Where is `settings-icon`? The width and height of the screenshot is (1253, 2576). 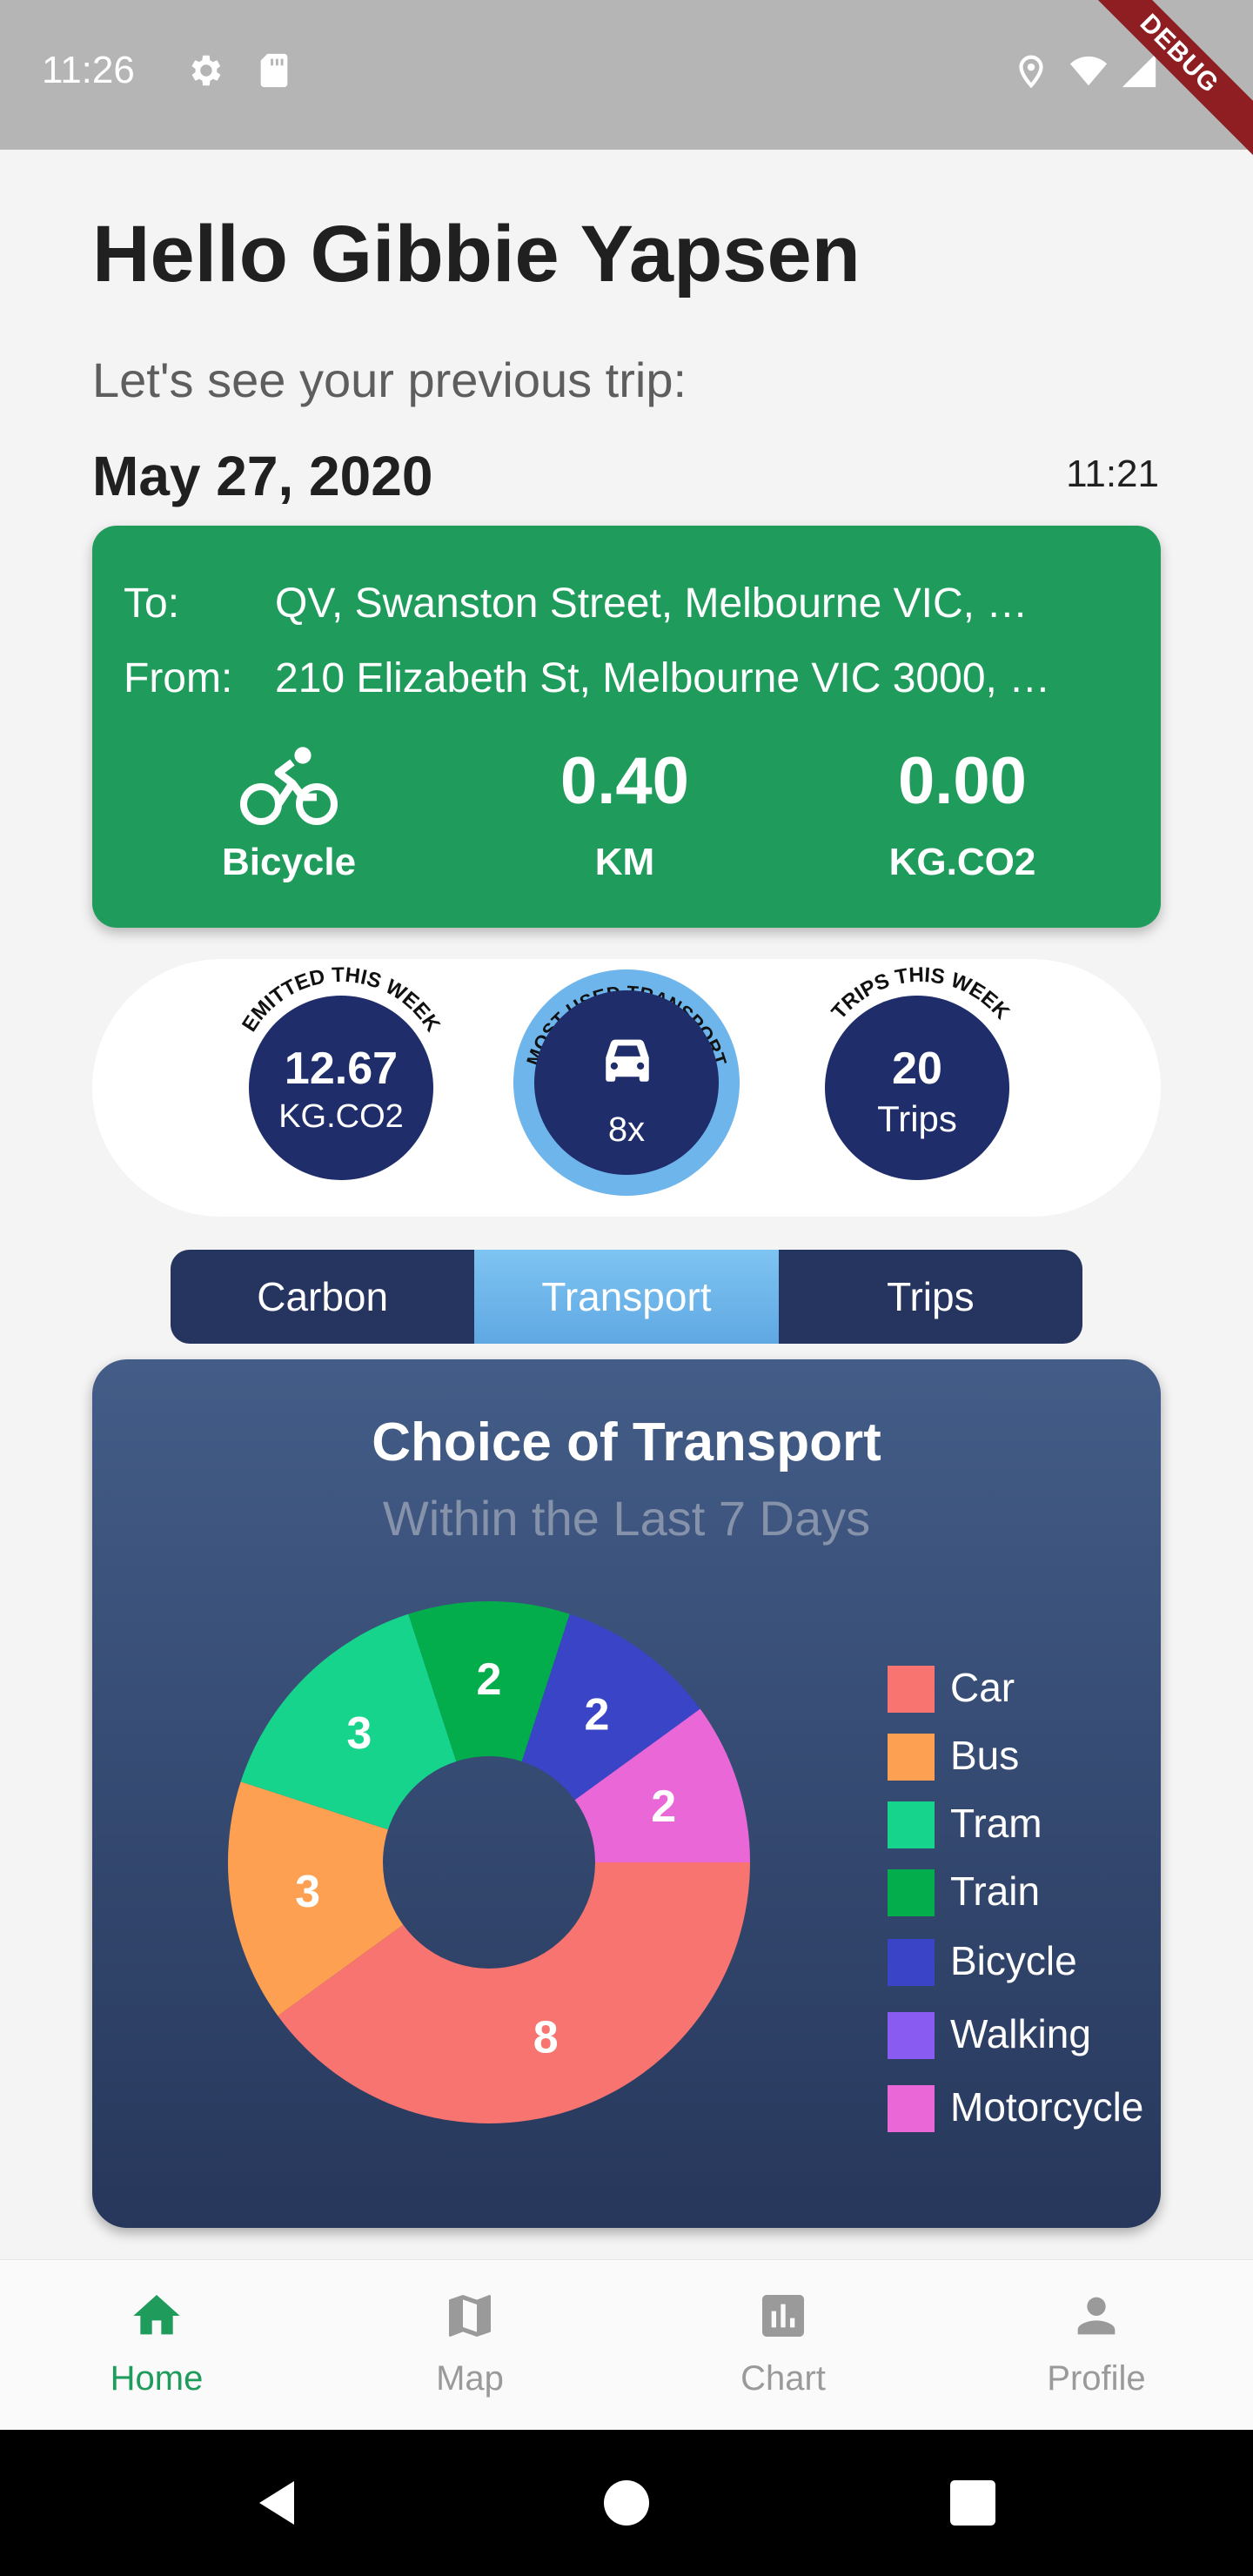
settings-icon is located at coordinates (206, 71).